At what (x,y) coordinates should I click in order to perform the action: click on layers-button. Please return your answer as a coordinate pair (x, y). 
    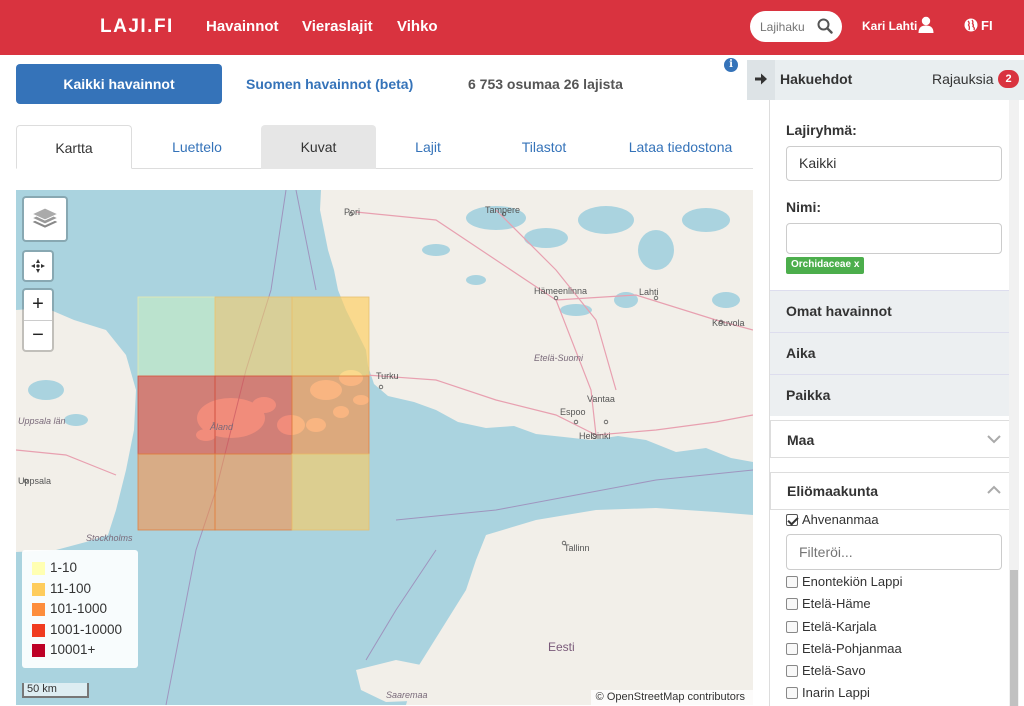
    Looking at the image, I should click on (45, 219).